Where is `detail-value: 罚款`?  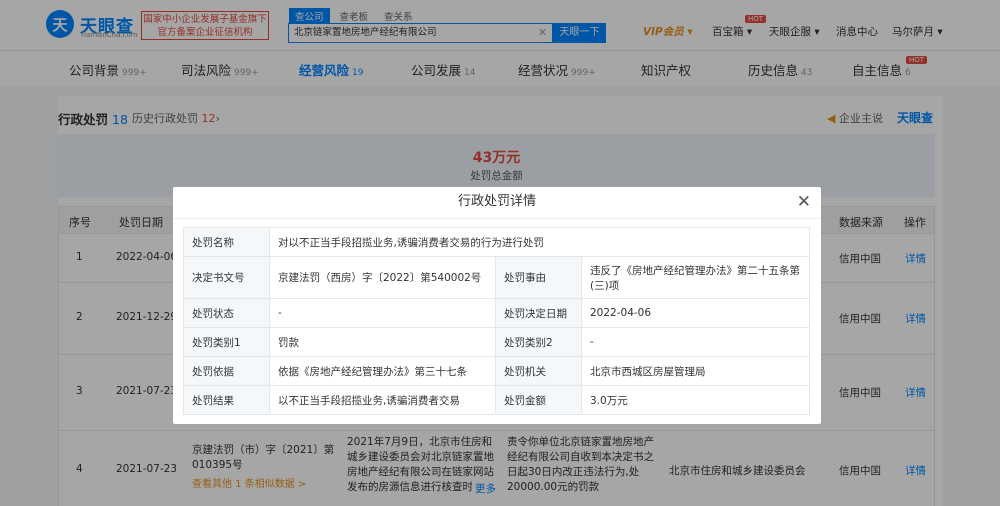 detail-value: 罚款 is located at coordinates (382, 342).